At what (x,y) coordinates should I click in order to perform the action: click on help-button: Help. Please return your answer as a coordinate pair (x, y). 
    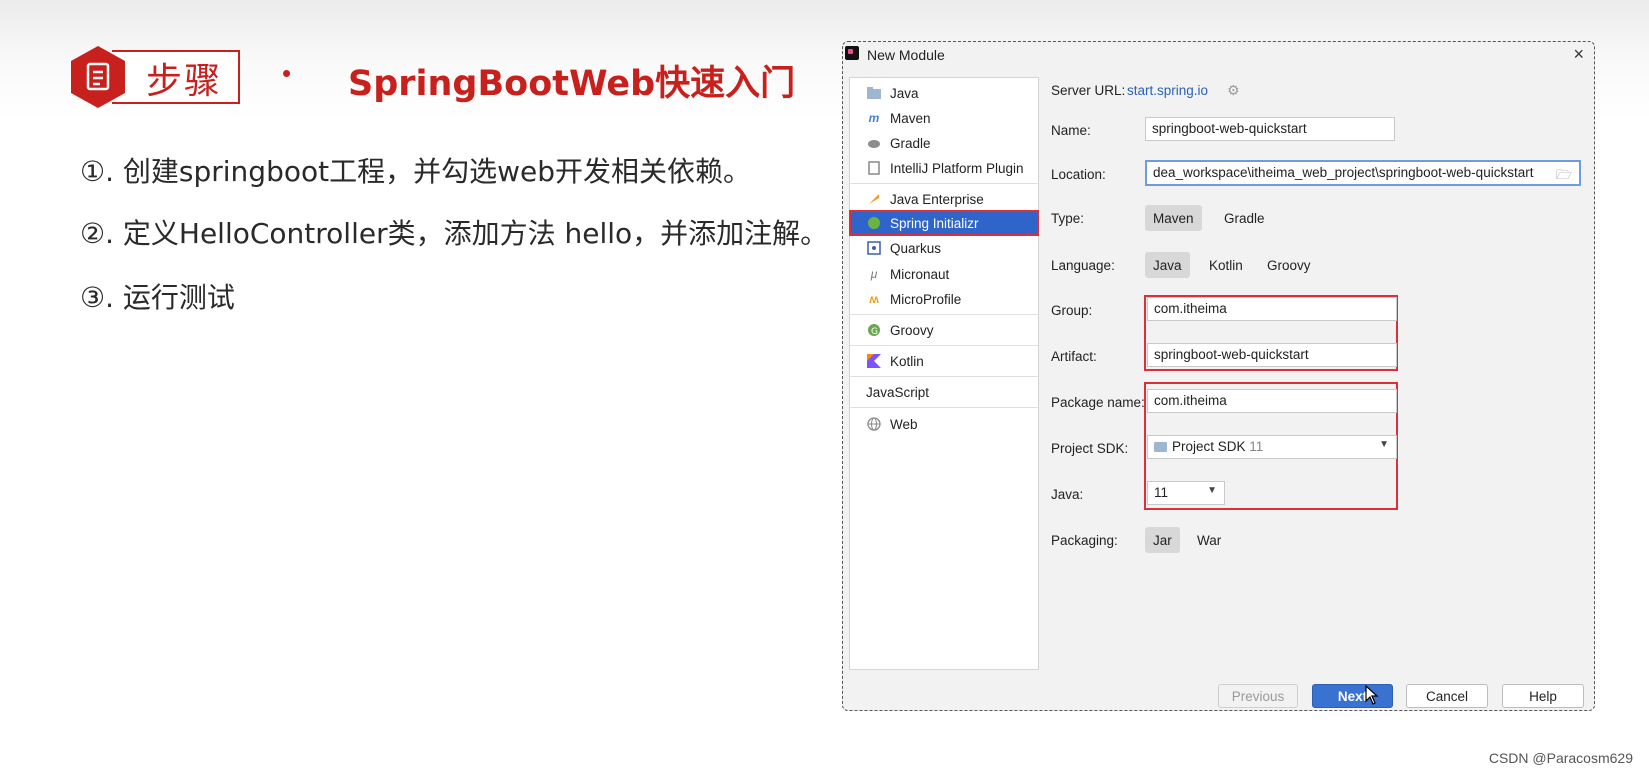
    Looking at the image, I should click on (1543, 696).